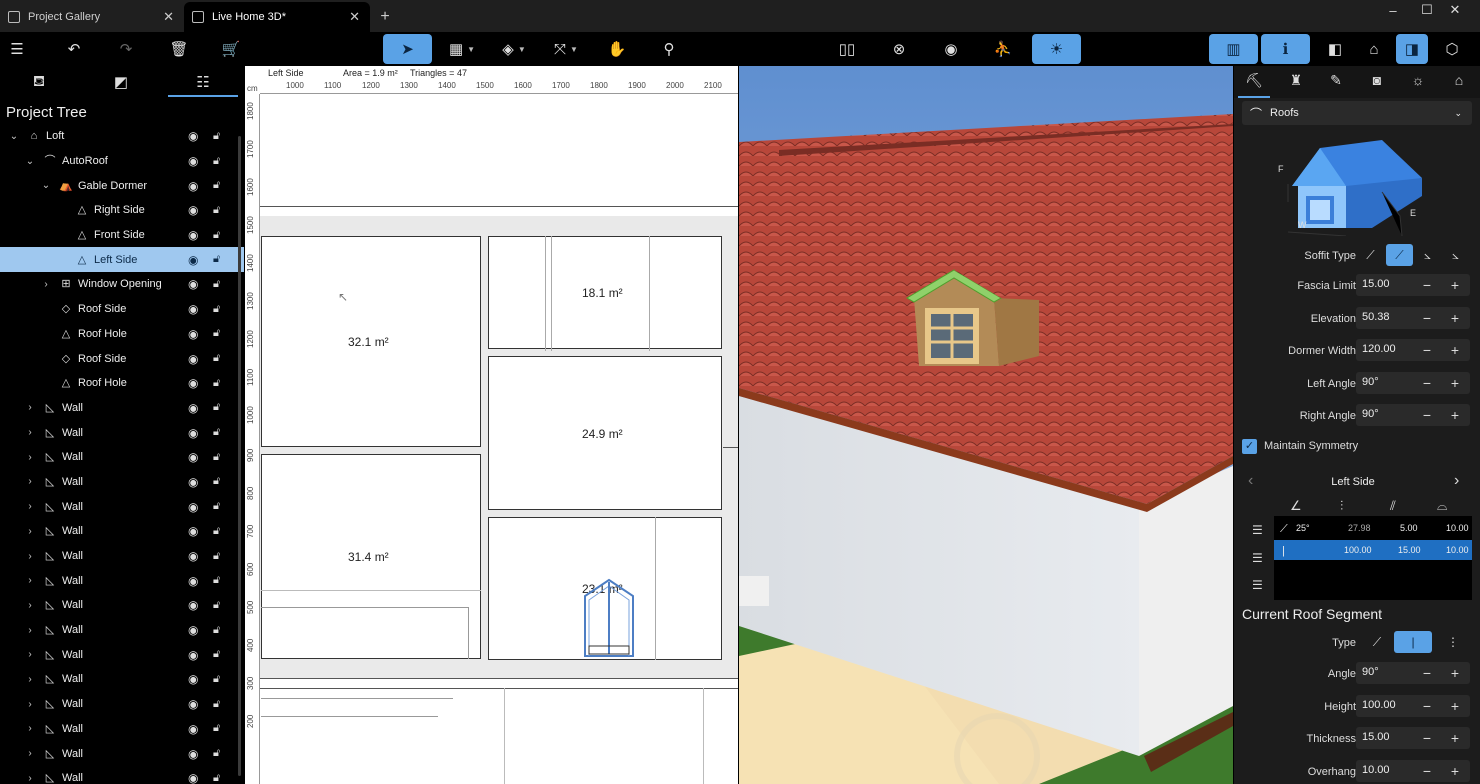  I want to click on pan-hand-icon: ✋, so click(617, 49).